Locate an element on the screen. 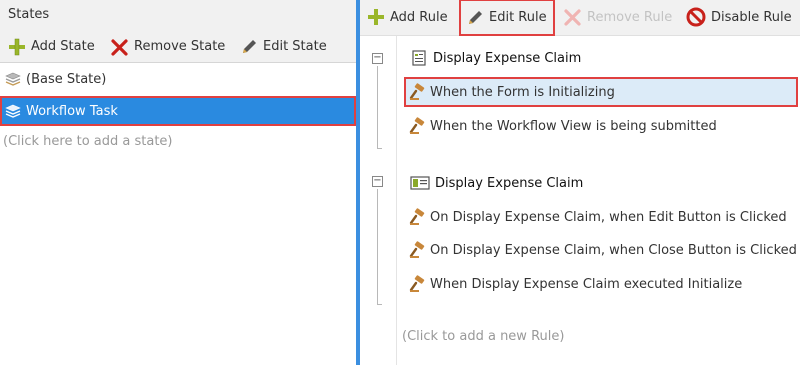  state-label: Workflow Task is located at coordinates (72, 111).